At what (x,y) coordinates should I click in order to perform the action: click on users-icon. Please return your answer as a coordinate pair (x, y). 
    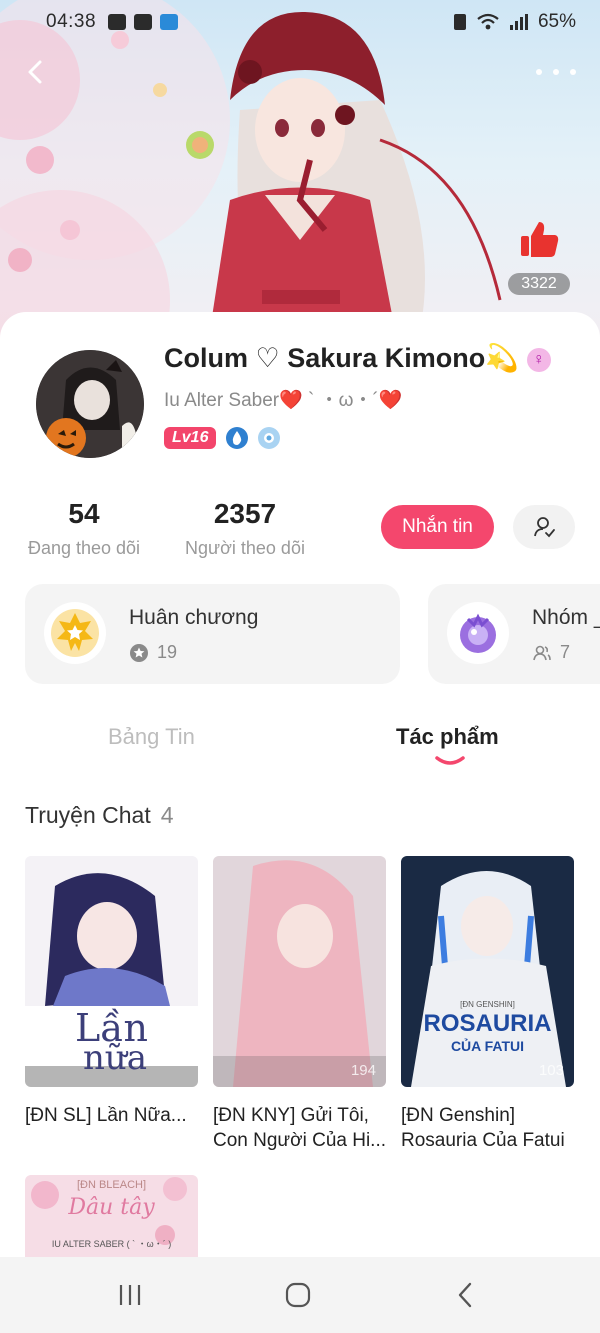
    Looking at the image, I should click on (542, 652).